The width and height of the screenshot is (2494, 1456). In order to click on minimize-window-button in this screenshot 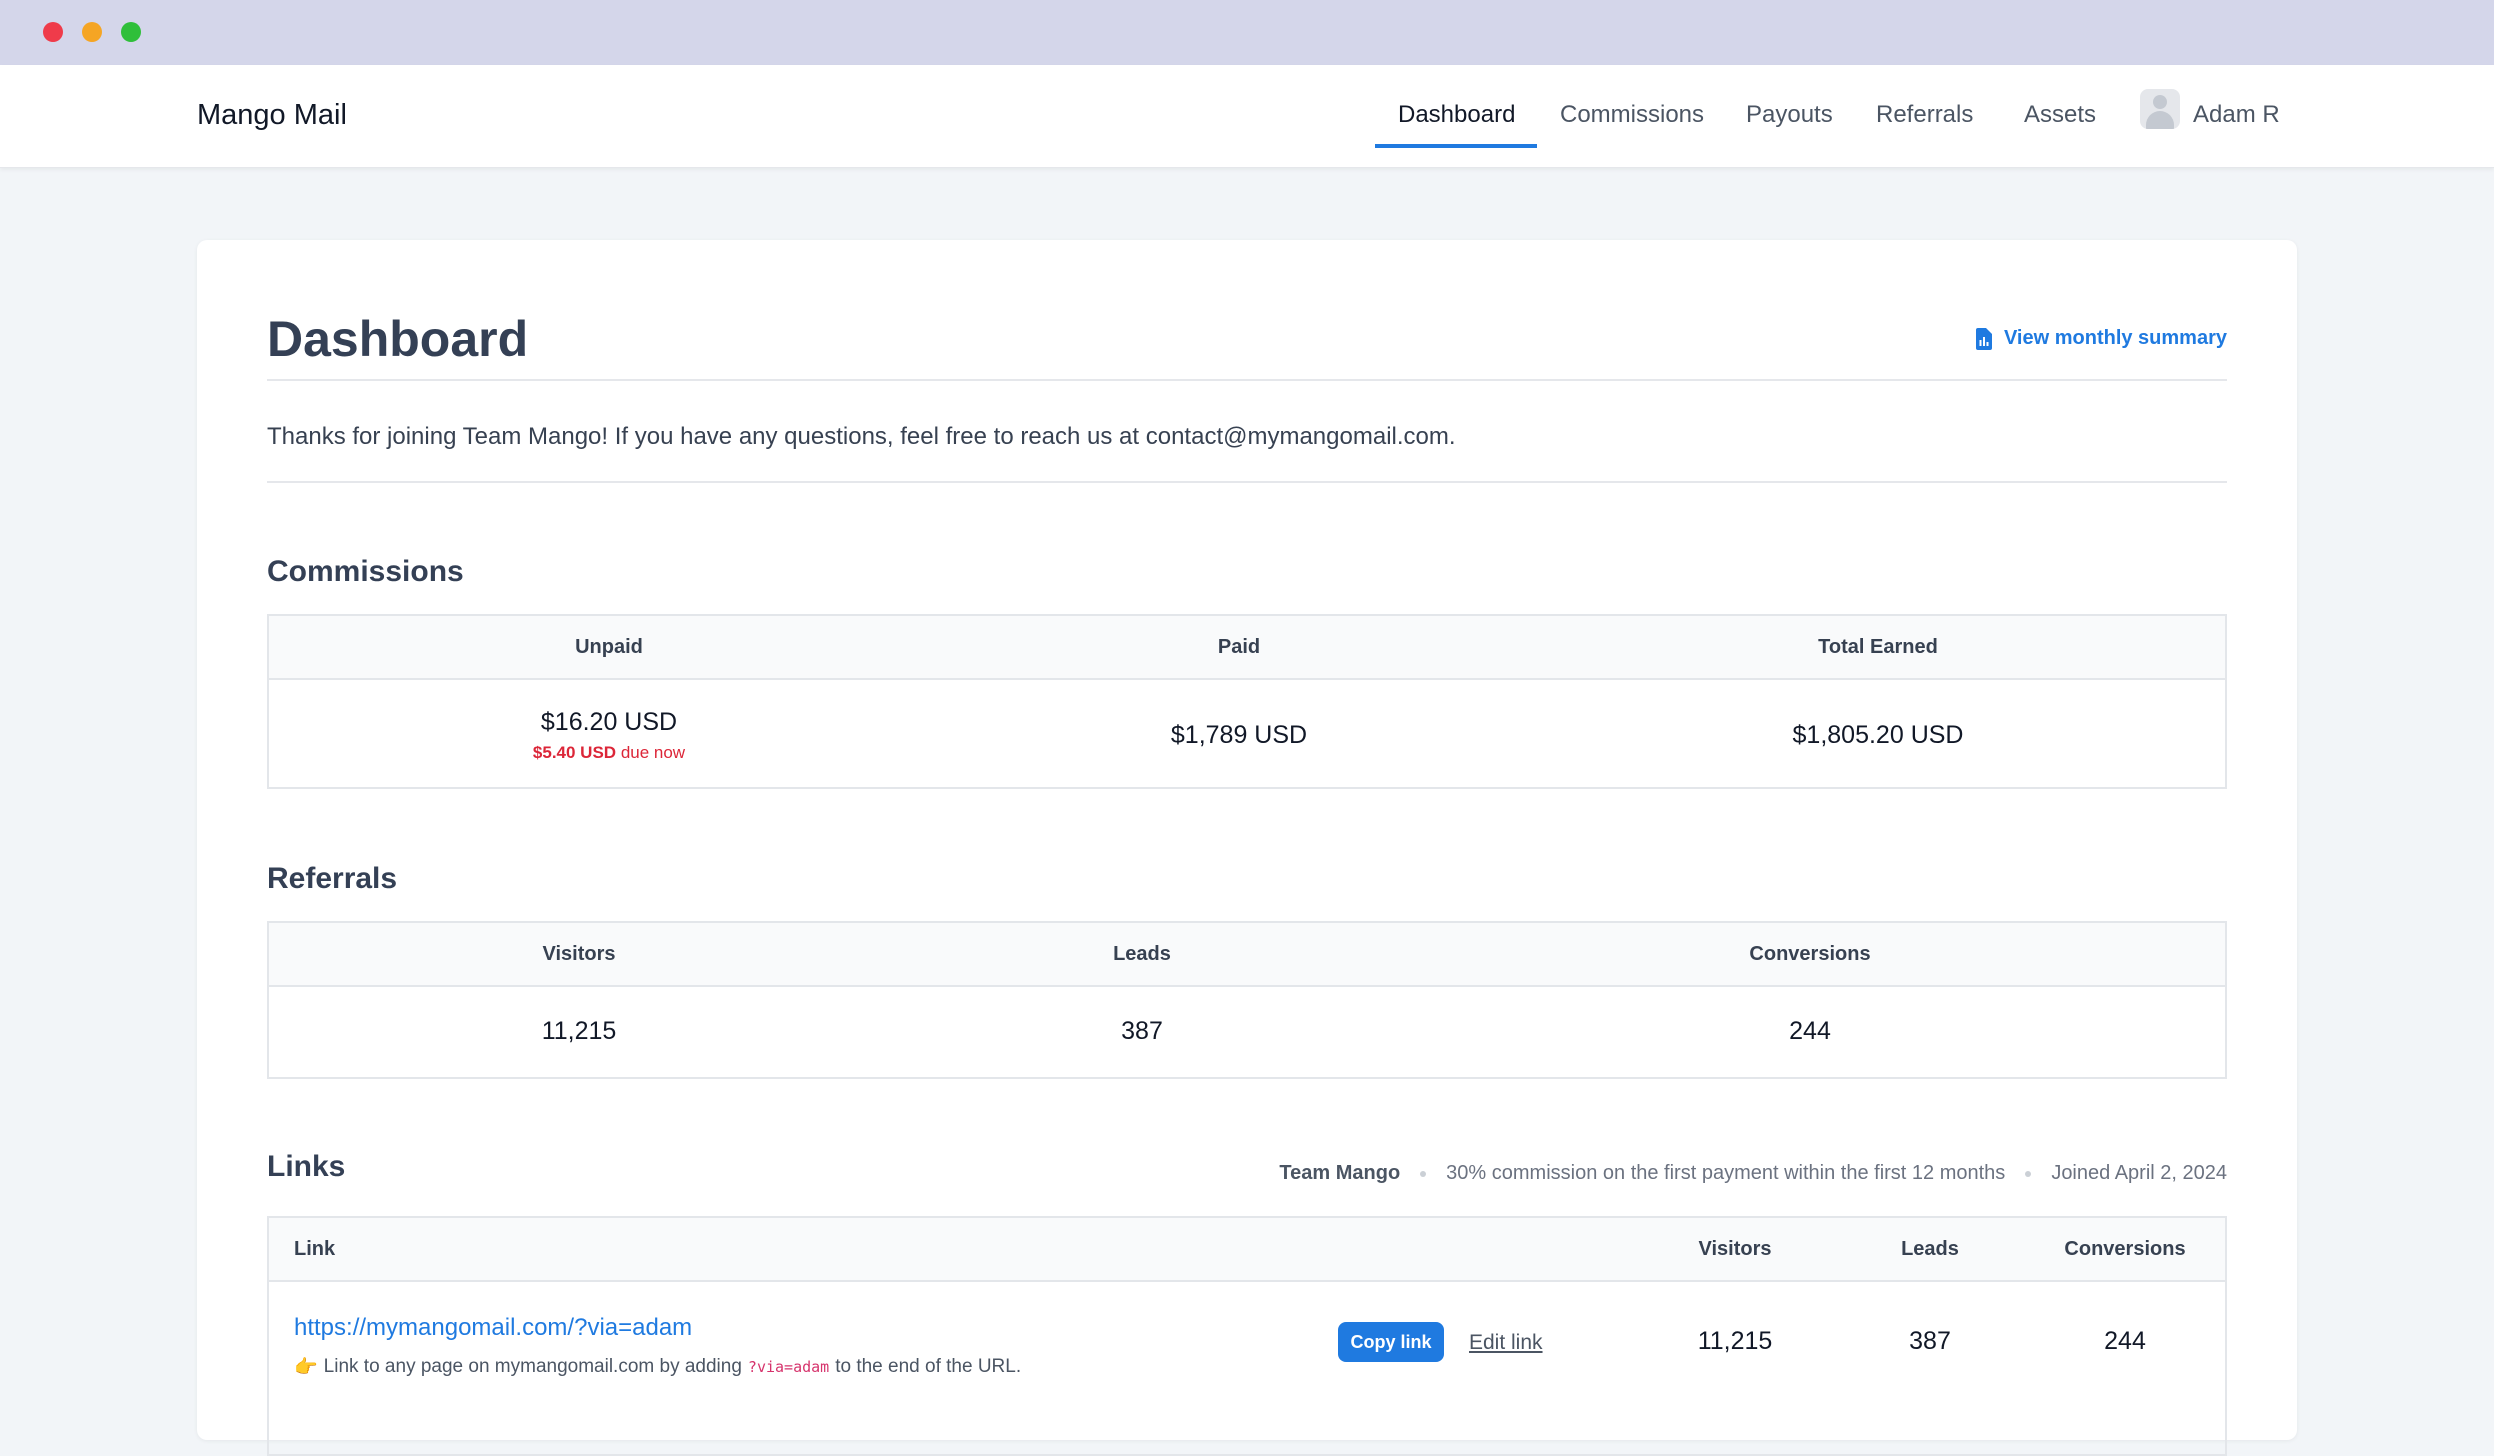, I will do `click(92, 32)`.